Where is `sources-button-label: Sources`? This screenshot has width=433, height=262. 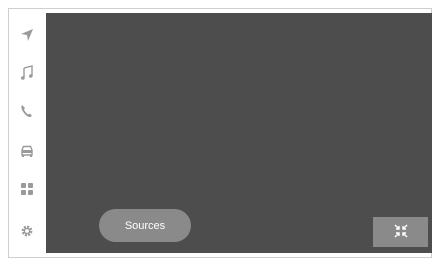 sources-button-label: Sources is located at coordinates (145, 225).